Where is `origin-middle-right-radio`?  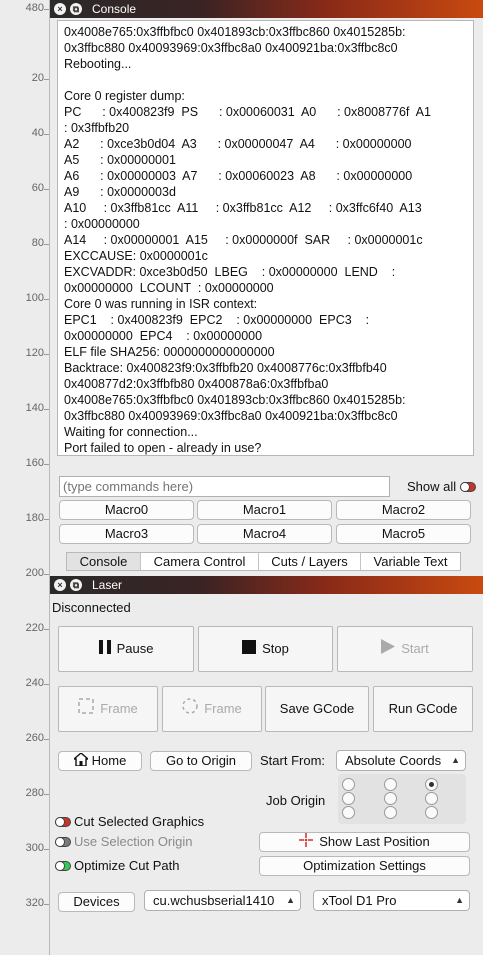 origin-middle-right-radio is located at coordinates (431, 798).